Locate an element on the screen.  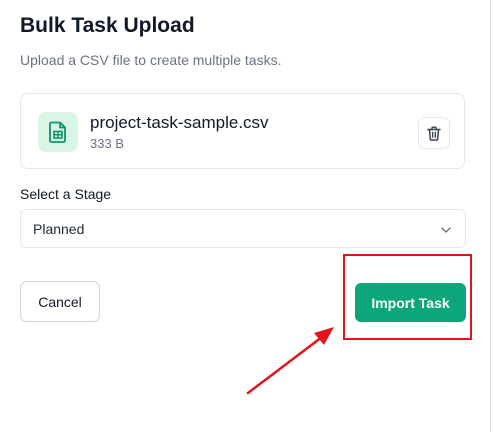
stage-label: Select a Stage is located at coordinates (66, 194).